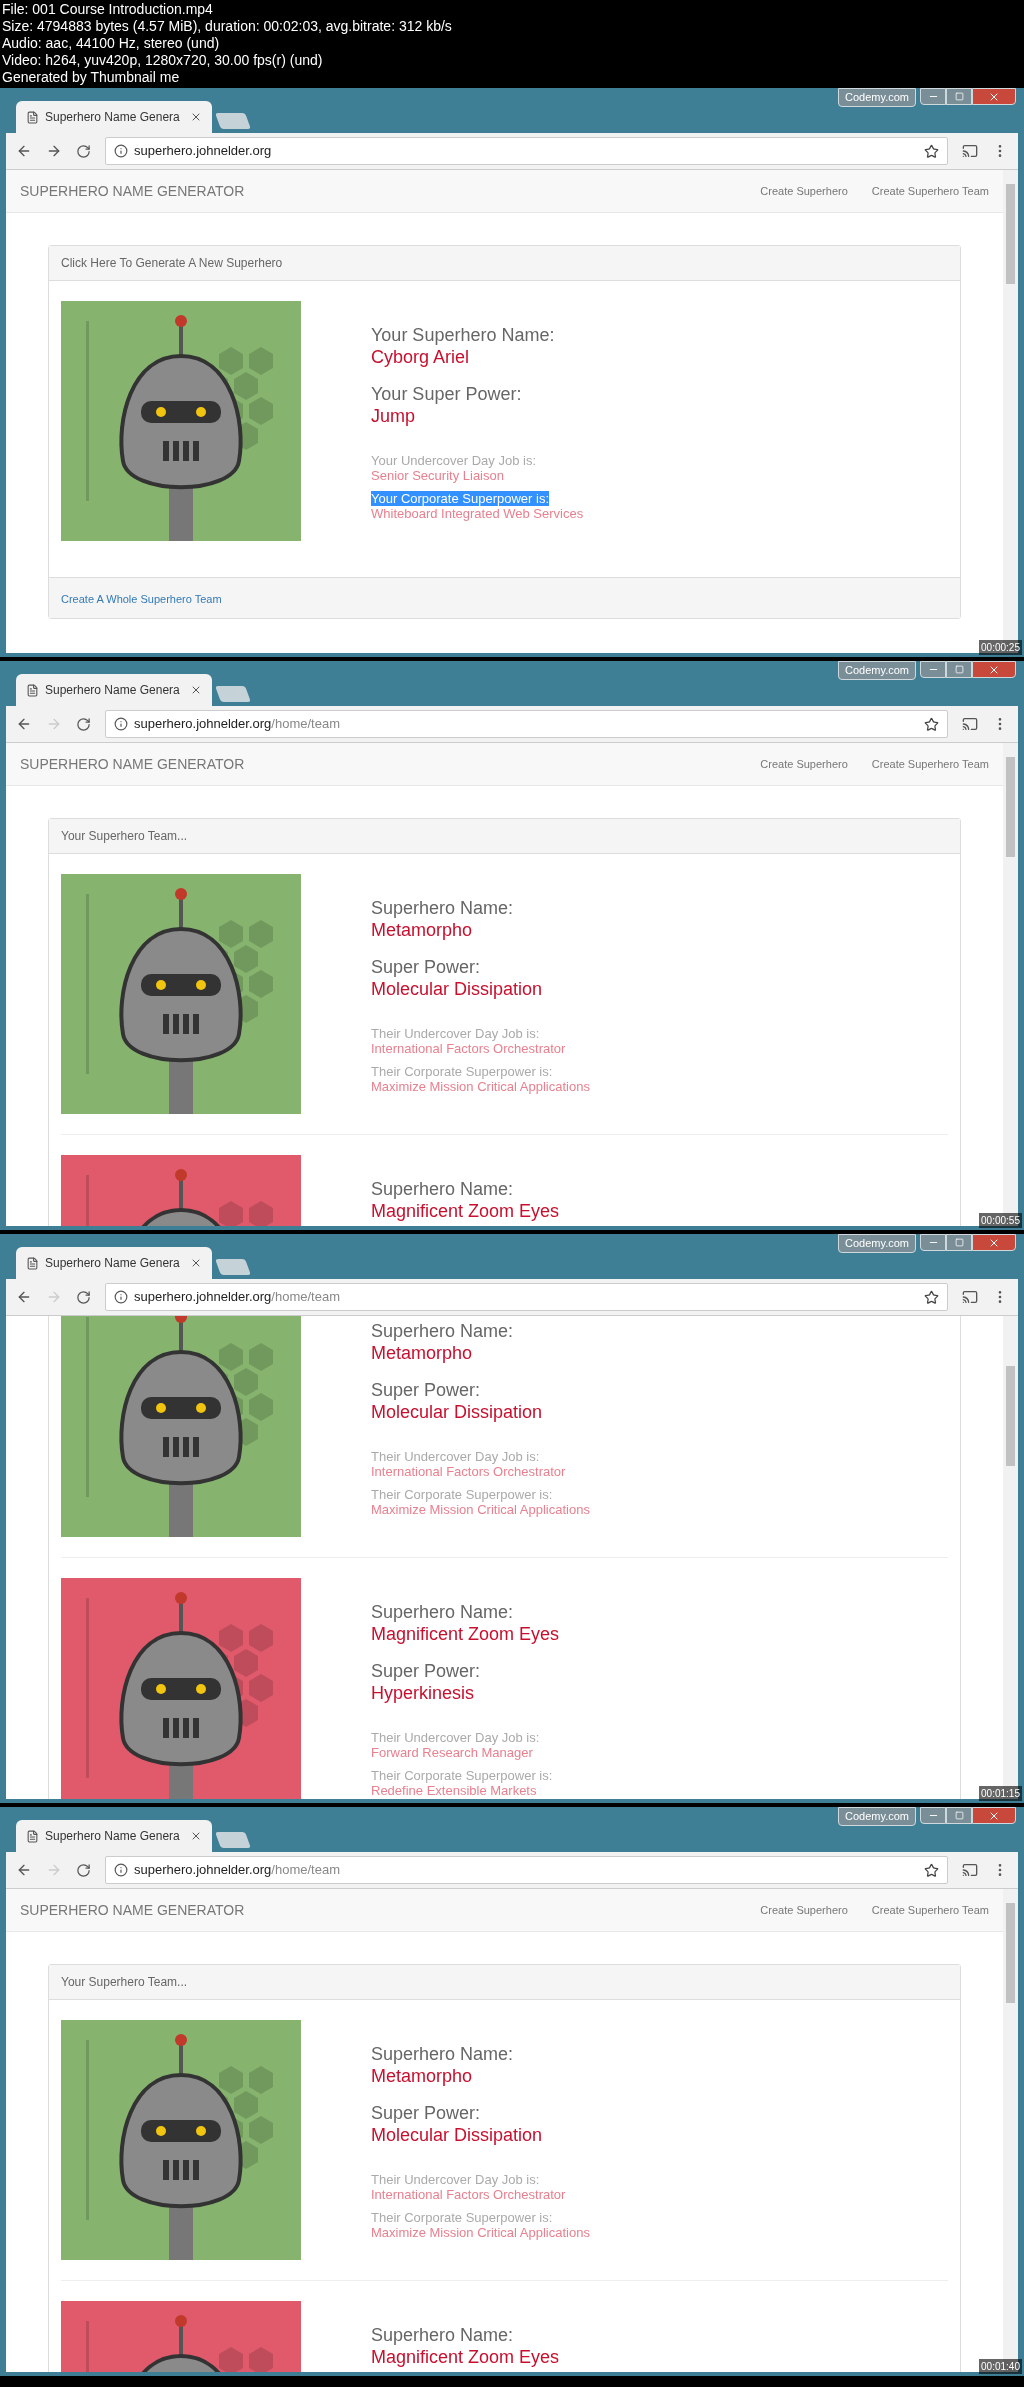 The height and width of the screenshot is (2387, 1024). I want to click on file-info-line: Generated by Thumbnail me, so click(91, 77).